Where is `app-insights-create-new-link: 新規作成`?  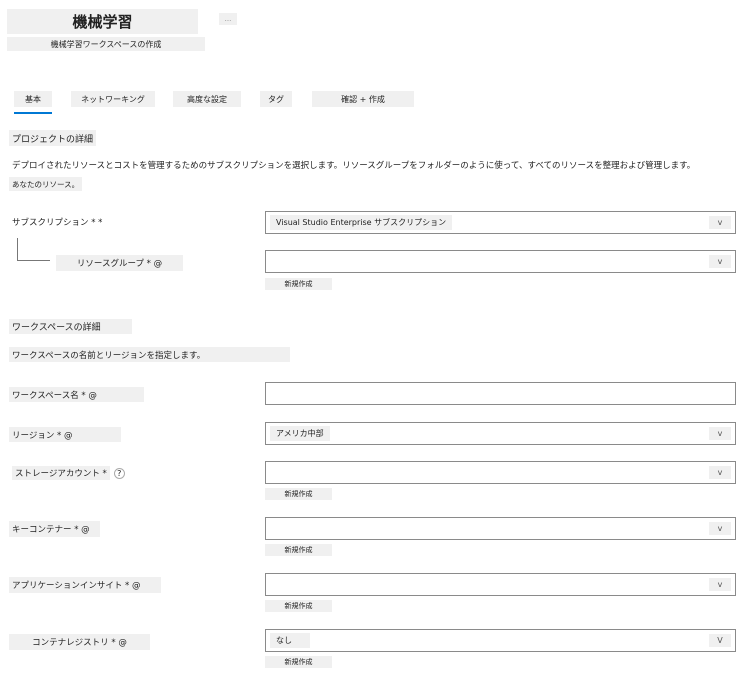 app-insights-create-new-link: 新規作成 is located at coordinates (298, 606).